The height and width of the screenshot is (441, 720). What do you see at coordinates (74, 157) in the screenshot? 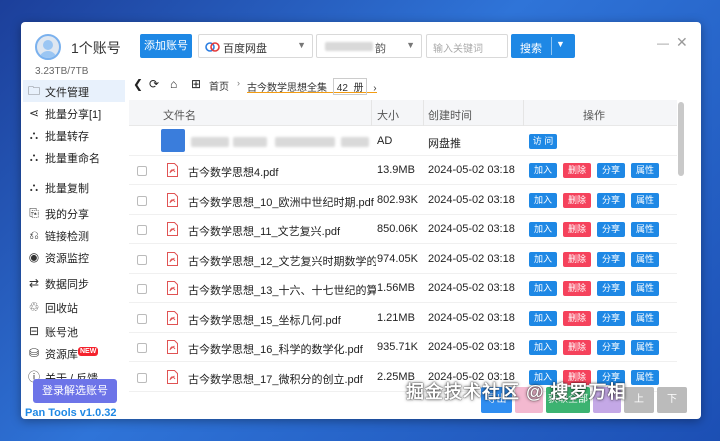
I see `sidebar-item-rename: ⛬ 批量重命名` at bounding box center [74, 157].